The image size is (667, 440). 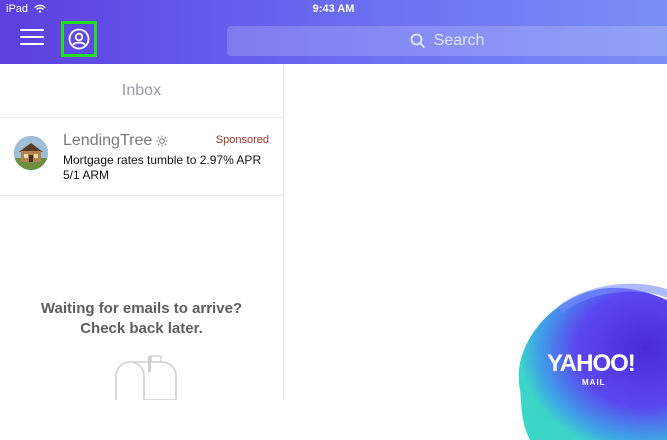 I want to click on empty-state-line1: Waiting for emails to arrive?, so click(x=141, y=308).